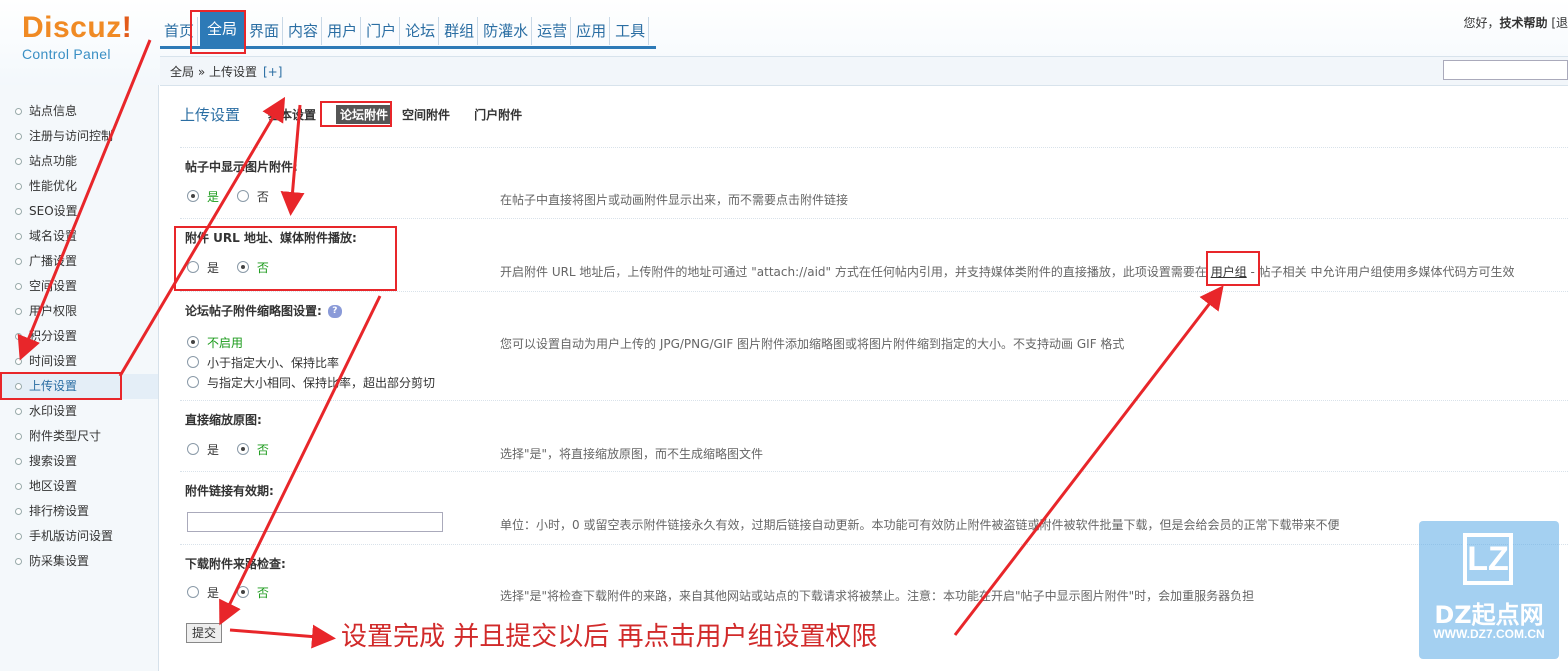 The width and height of the screenshot is (1568, 671). Describe the element at coordinates (79, 336) in the screenshot. I see `sidebar-item-credits: 积分设置` at that location.